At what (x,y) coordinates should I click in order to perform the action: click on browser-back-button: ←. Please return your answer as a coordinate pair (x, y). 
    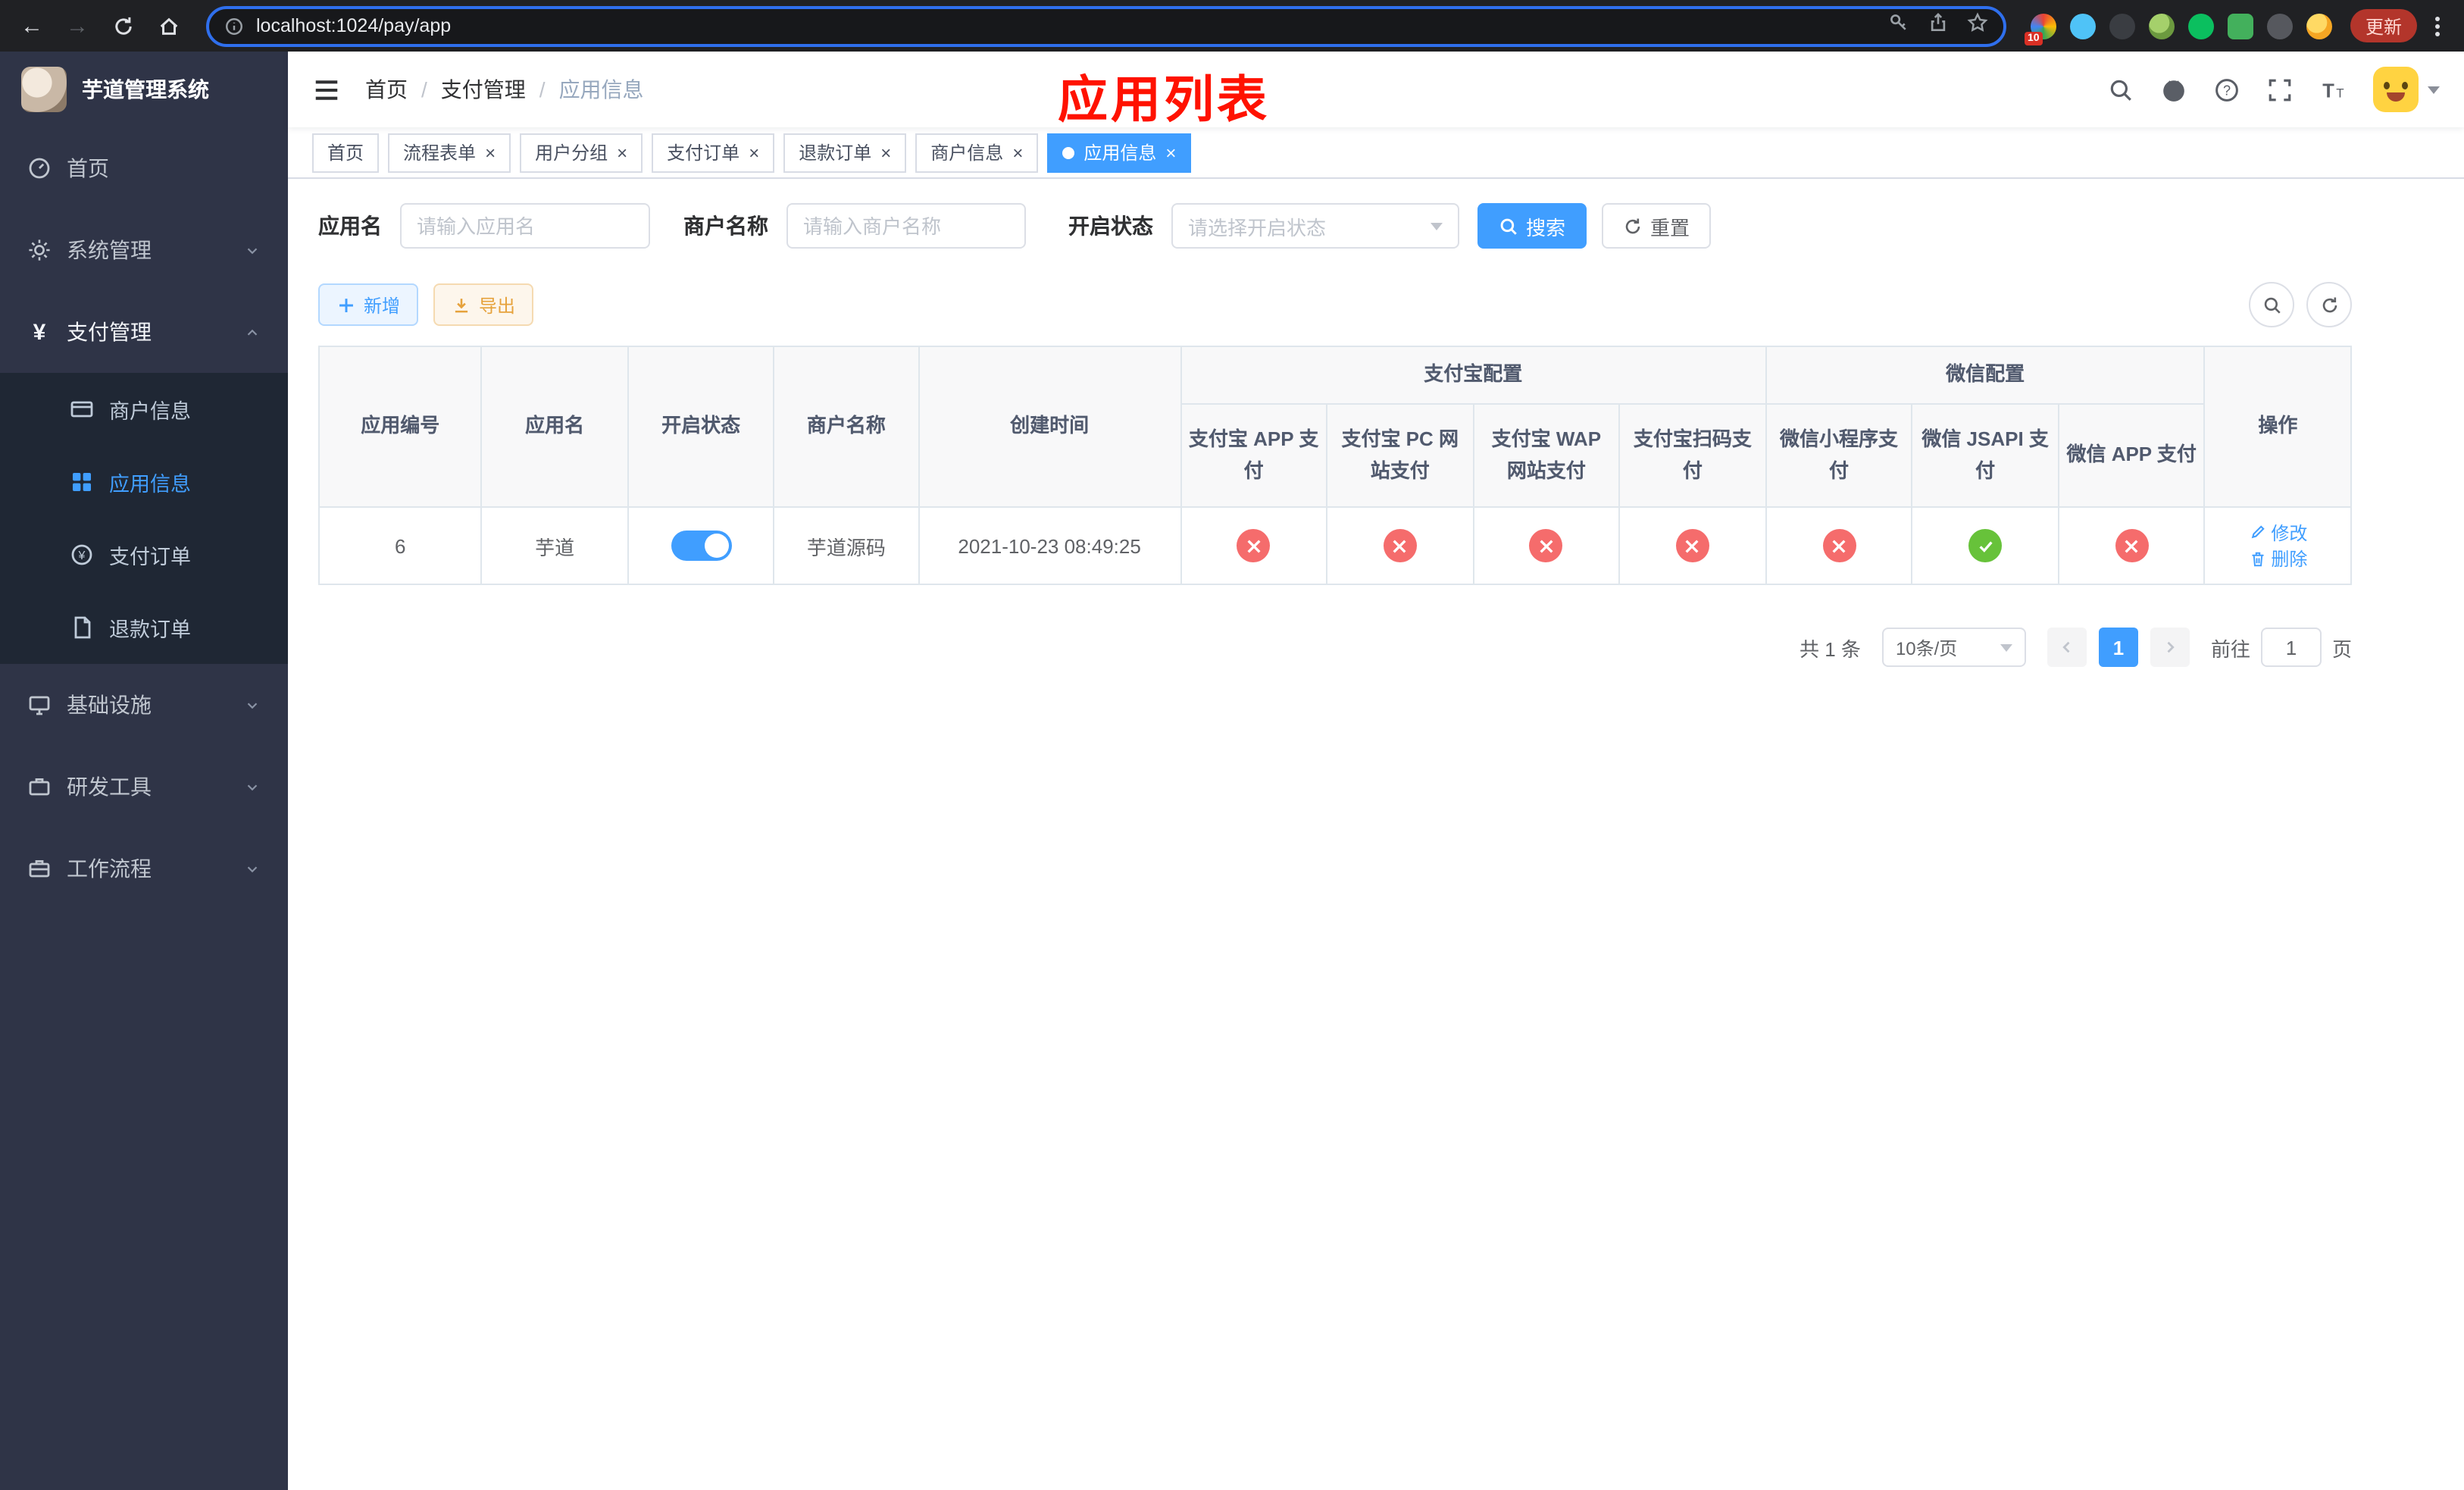
    Looking at the image, I should click on (32, 26).